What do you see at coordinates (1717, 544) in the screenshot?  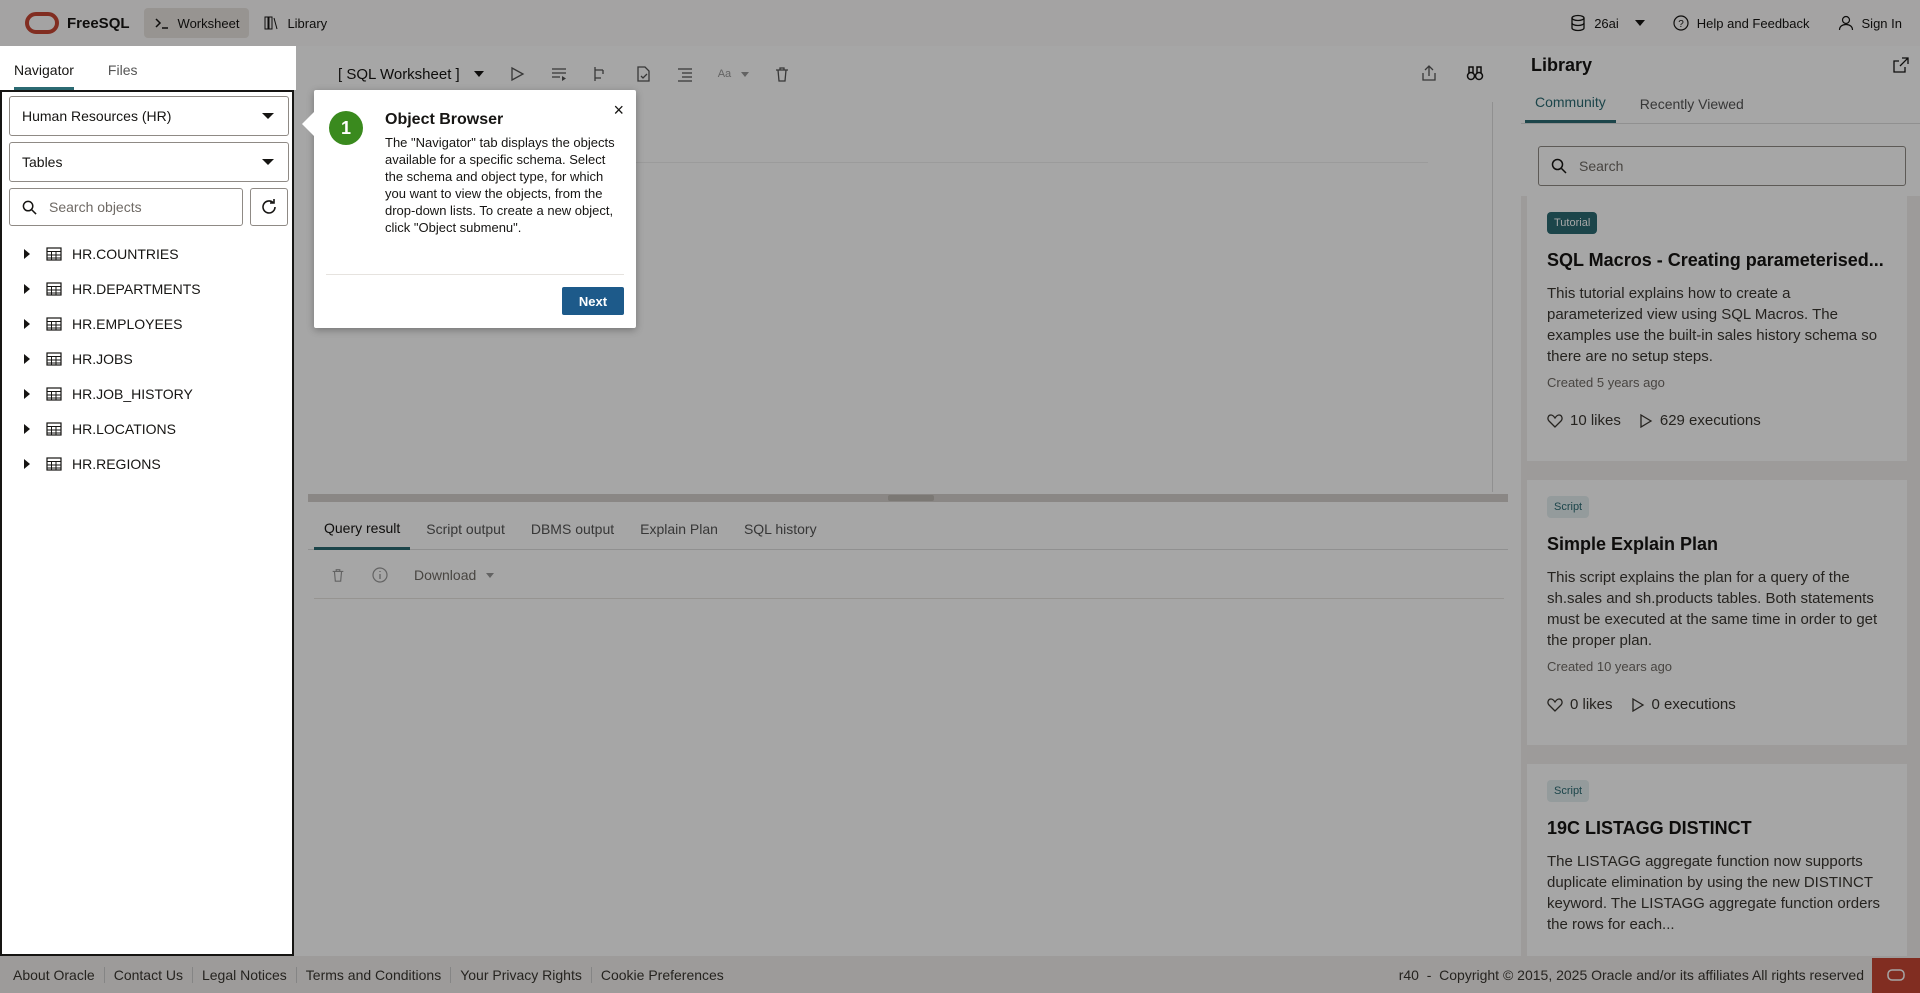 I see `card-title: Simple Explain Plan` at bounding box center [1717, 544].